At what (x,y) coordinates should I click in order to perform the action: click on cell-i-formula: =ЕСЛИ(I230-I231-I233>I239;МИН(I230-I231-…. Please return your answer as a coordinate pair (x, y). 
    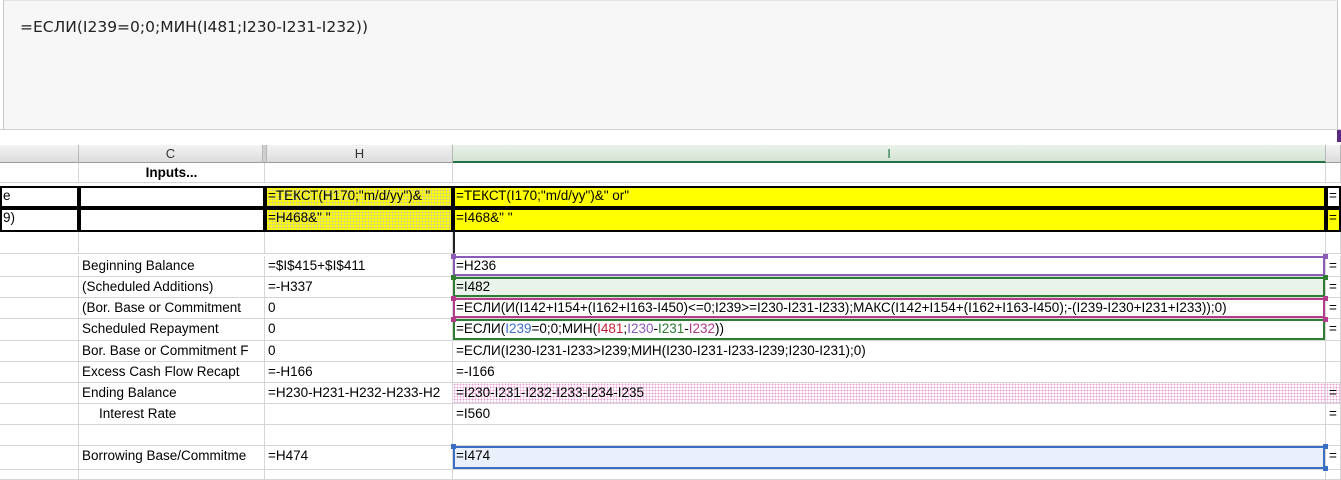
    Looking at the image, I should click on (889, 351).